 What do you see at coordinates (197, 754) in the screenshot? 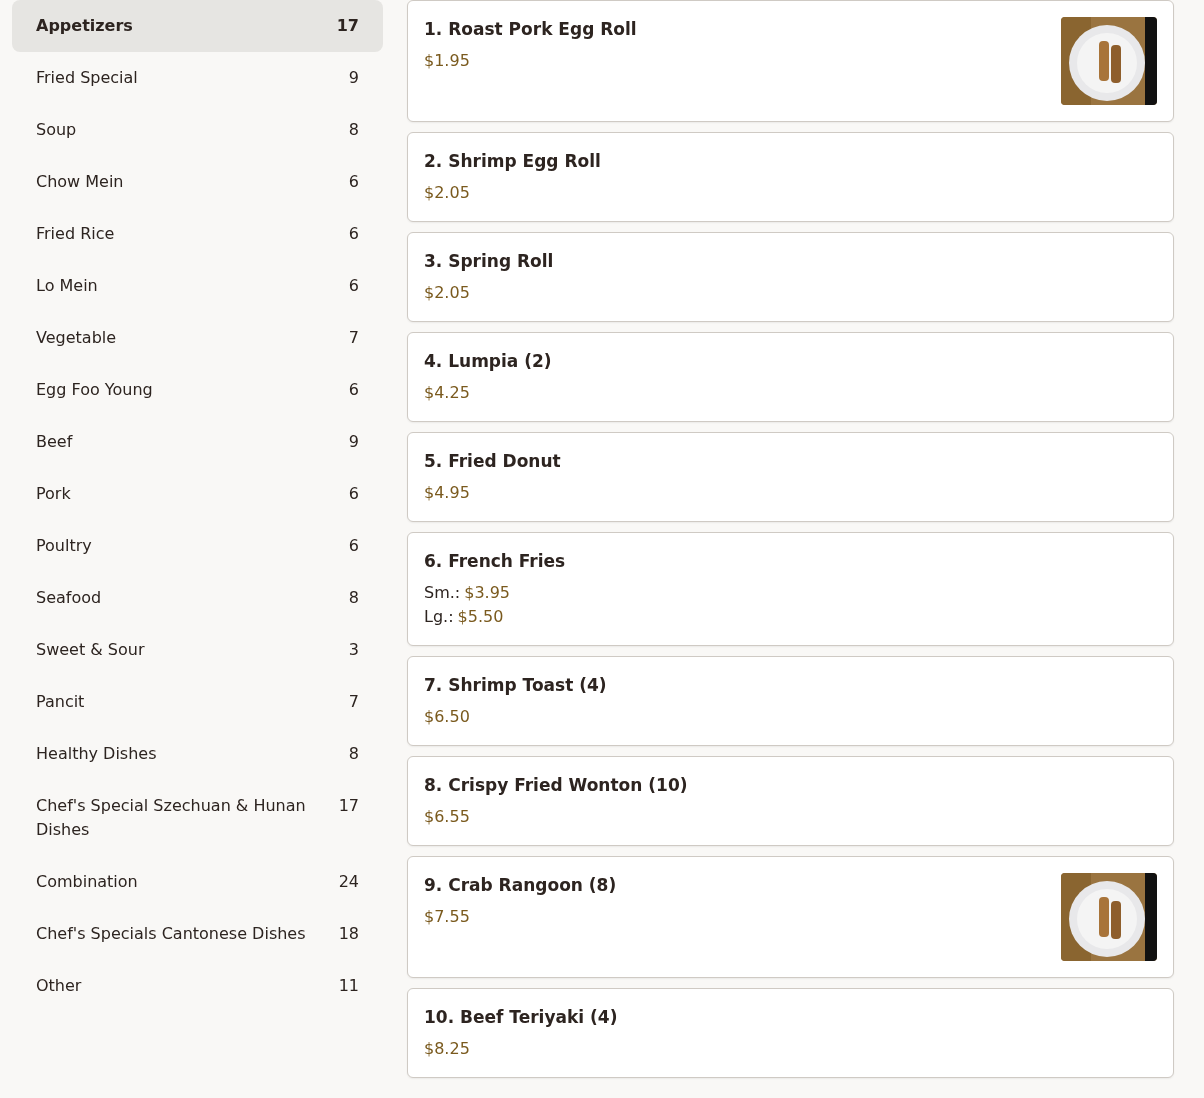
I see `category-item: Healthy Dishes 8` at bounding box center [197, 754].